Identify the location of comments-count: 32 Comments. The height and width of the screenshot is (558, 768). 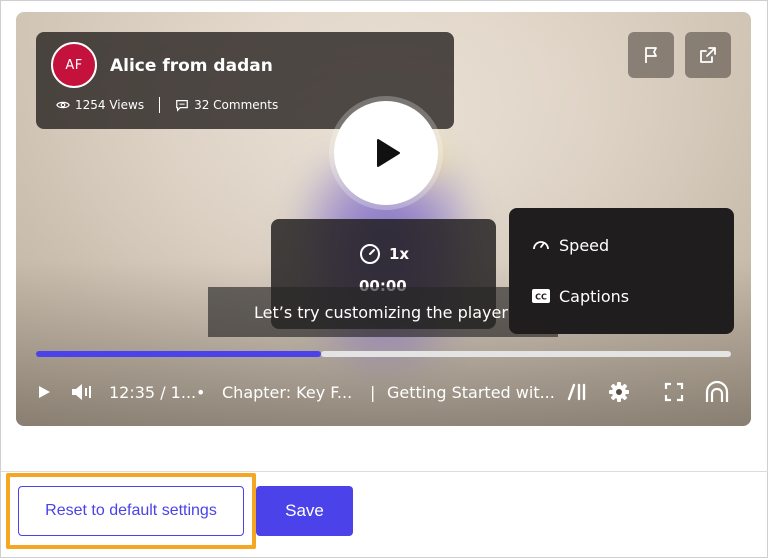
(236, 105).